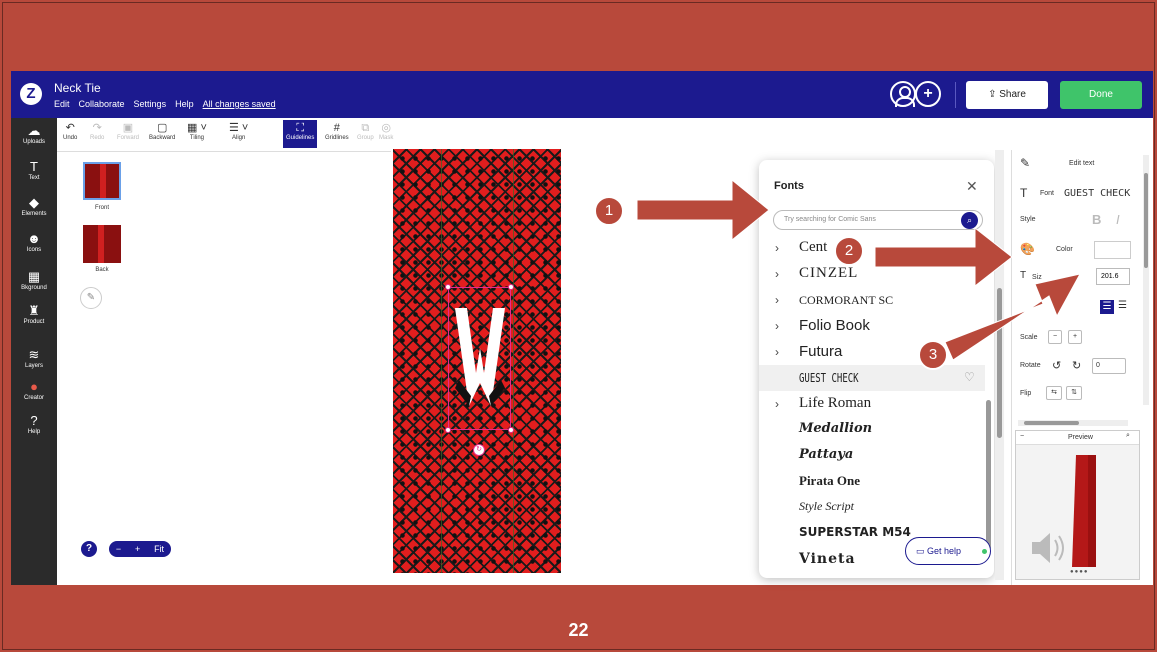 This screenshot has height=652, width=1157. What do you see at coordinates (1051, 548) in the screenshot?
I see `speaker-icon` at bounding box center [1051, 548].